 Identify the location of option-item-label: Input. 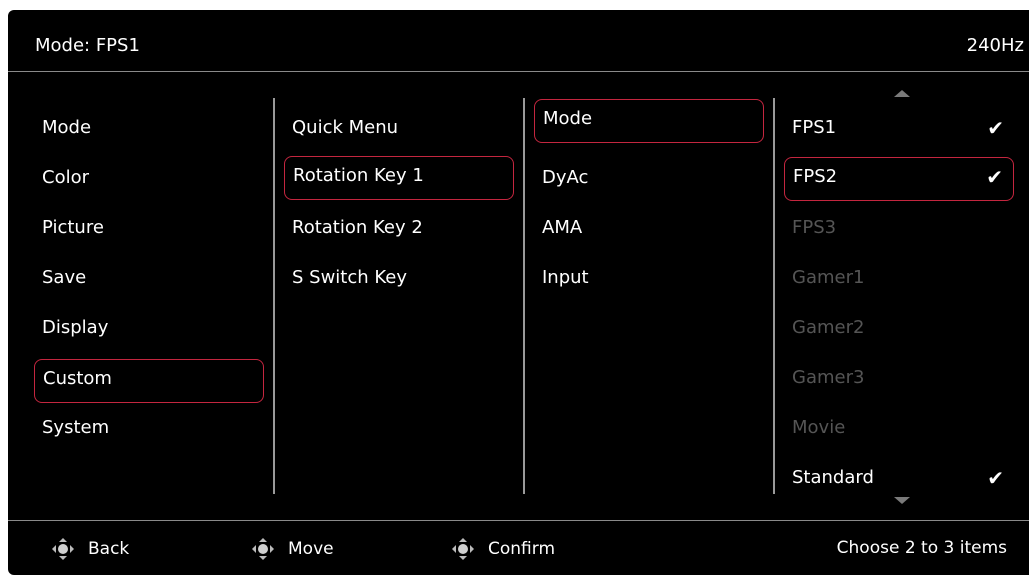
(565, 277).